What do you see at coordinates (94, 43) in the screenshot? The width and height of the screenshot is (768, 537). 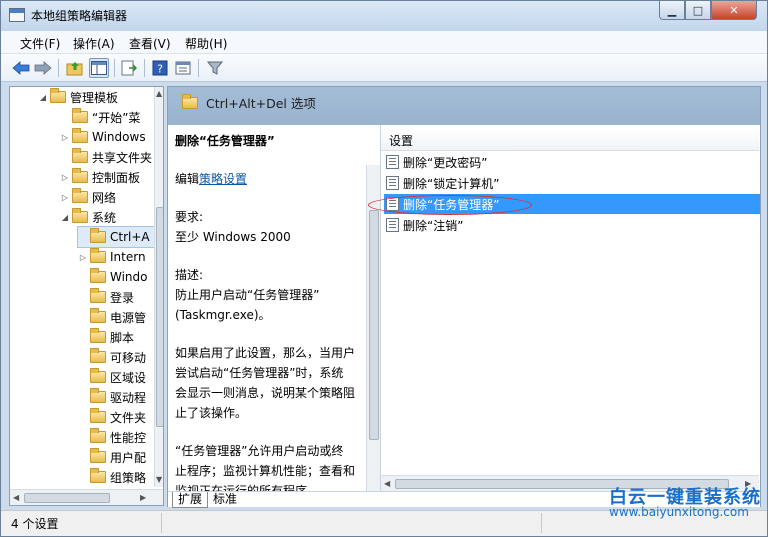 I see `menu-action: 操作(A)` at bounding box center [94, 43].